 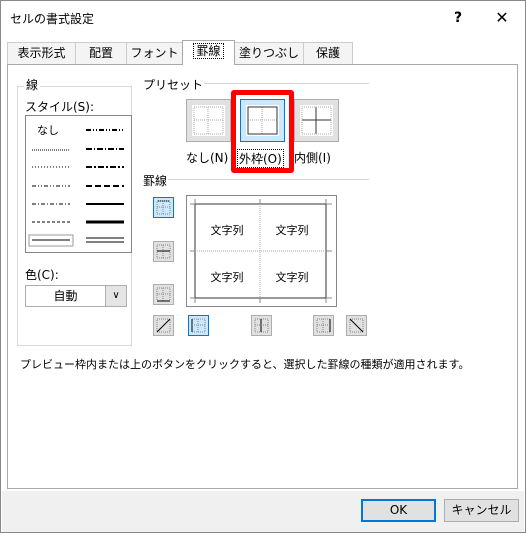 What do you see at coordinates (458, 18) in the screenshot?
I see `help-button: ?` at bounding box center [458, 18].